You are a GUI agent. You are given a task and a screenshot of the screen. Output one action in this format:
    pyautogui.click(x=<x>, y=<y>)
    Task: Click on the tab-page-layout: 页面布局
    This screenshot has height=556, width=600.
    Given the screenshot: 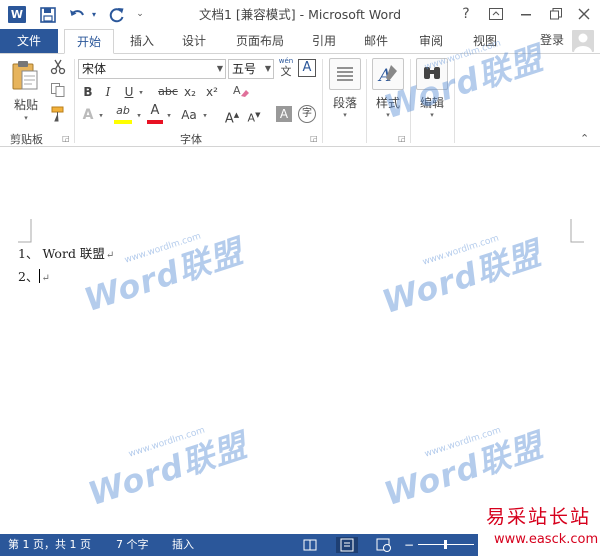 What is the action you would take?
    pyautogui.click(x=260, y=41)
    